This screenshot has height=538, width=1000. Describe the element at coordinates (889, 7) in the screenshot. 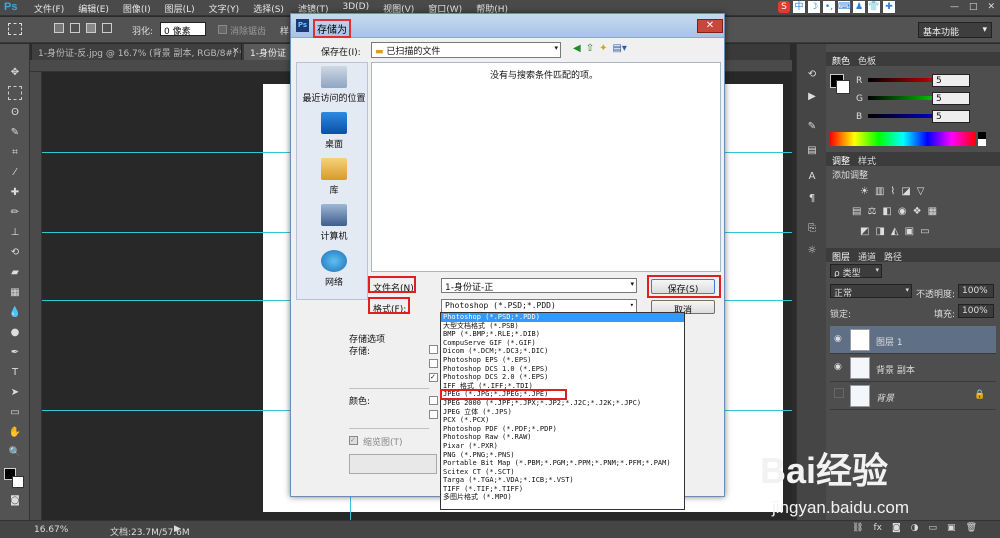

I see `tools-icon: ✚` at that location.